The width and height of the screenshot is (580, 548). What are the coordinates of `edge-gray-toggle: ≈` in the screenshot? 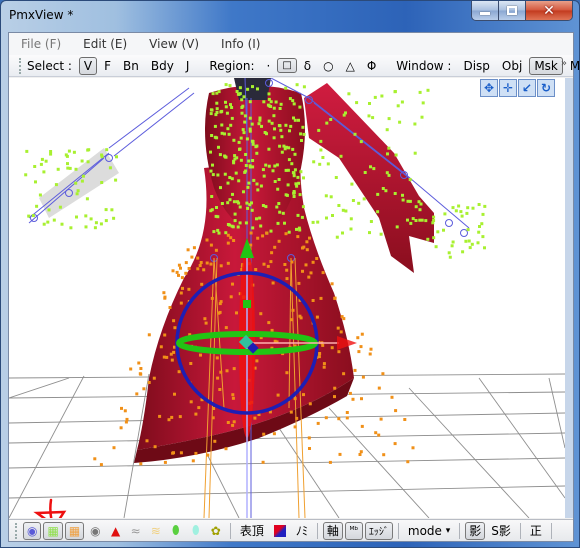 It's located at (136, 531).